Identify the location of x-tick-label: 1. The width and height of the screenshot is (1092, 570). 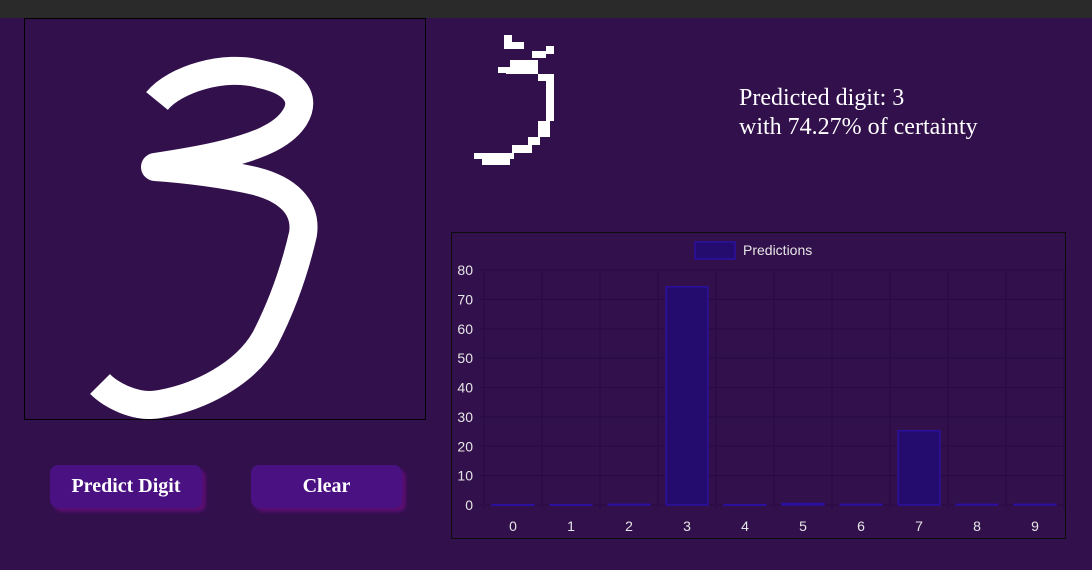
(571, 526).